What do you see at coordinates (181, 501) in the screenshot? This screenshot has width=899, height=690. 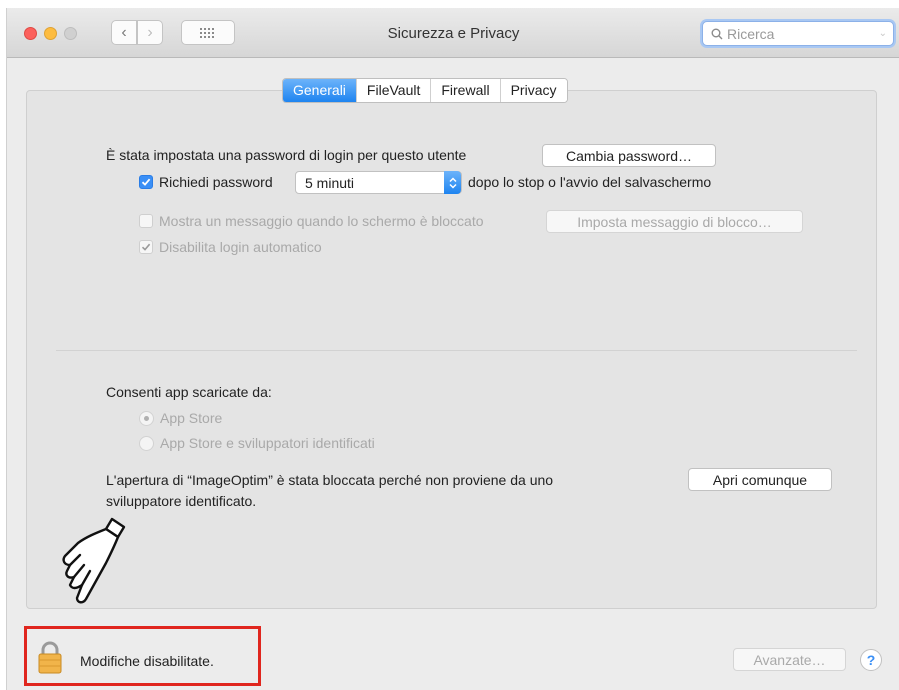 I see `blocked-app-message-line2: sviluppatore identificato.` at bounding box center [181, 501].